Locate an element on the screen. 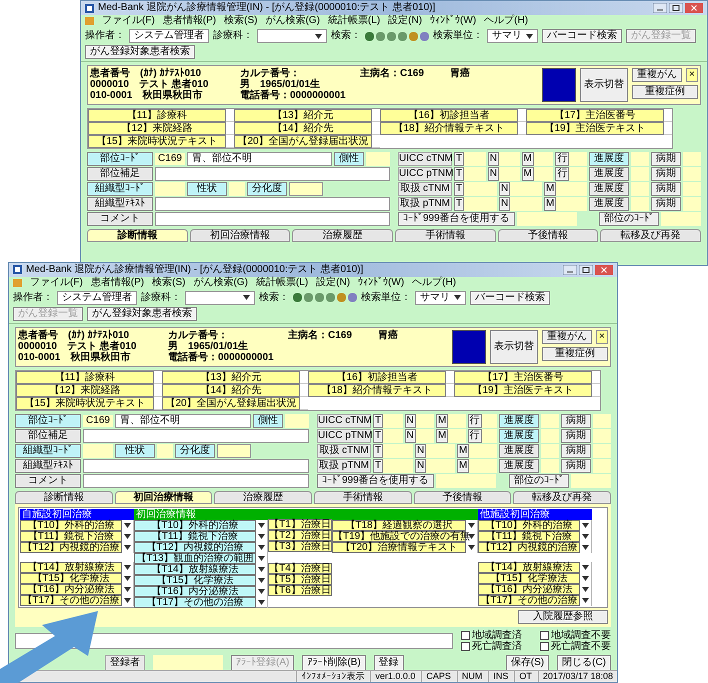 The height and width of the screenshot is (683, 708). toolbar-button: がん登録対象患者検索 is located at coordinates (140, 52).